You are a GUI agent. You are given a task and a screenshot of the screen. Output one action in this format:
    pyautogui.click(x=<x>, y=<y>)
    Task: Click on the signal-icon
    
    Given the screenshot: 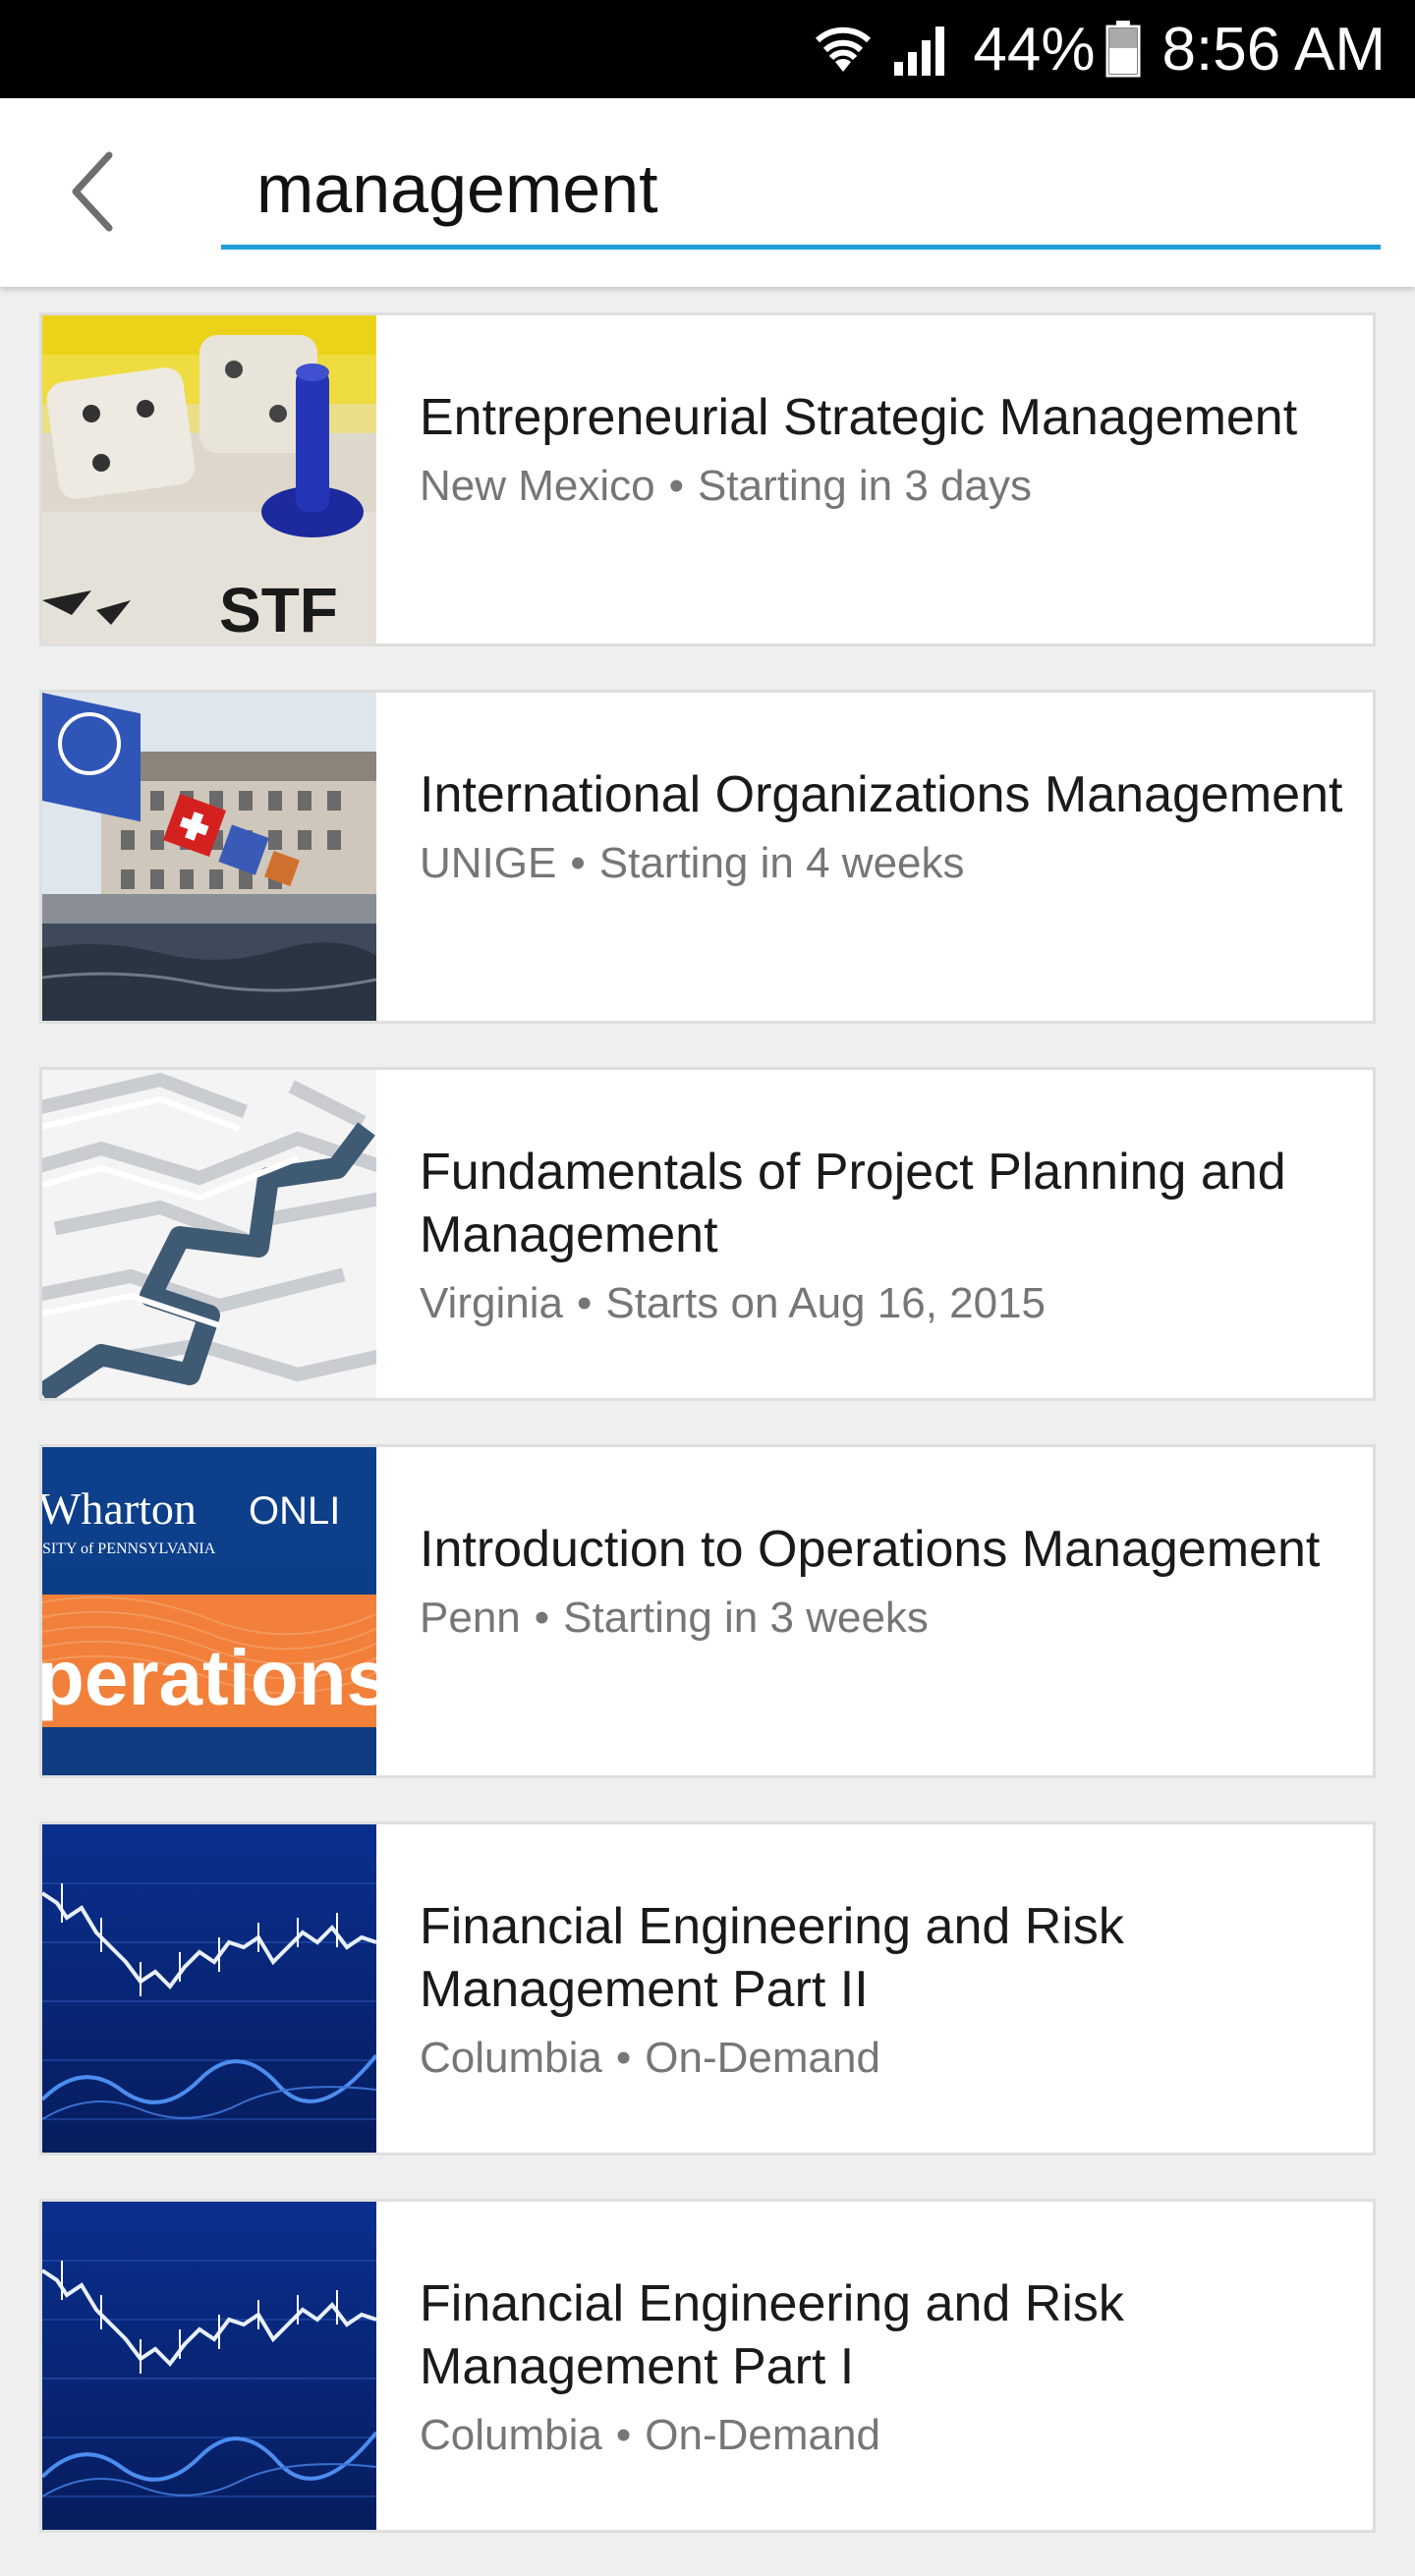 What is the action you would take?
    pyautogui.click(x=922, y=49)
    